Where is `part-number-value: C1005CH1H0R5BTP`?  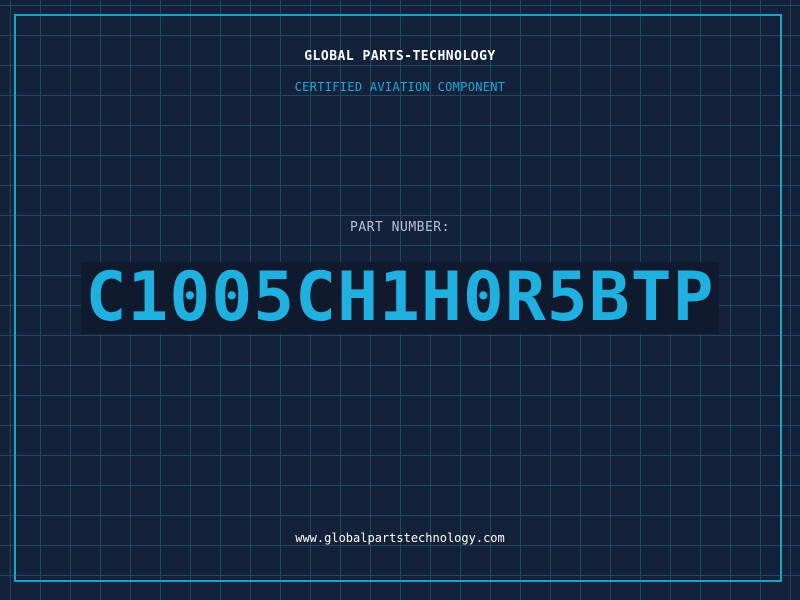
part-number-value: C1005CH1H0R5BTP is located at coordinates (400, 298).